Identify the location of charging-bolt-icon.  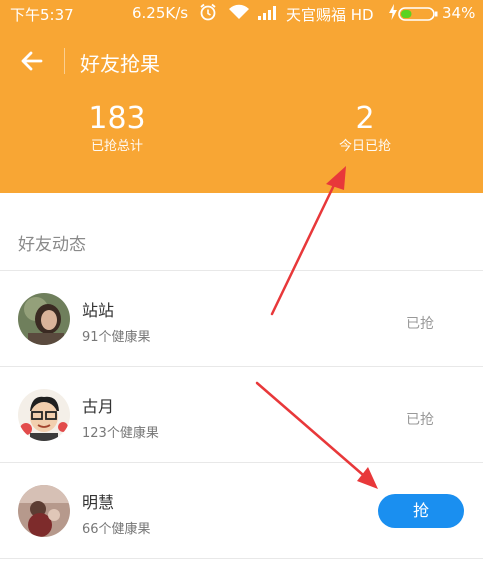
(393, 14).